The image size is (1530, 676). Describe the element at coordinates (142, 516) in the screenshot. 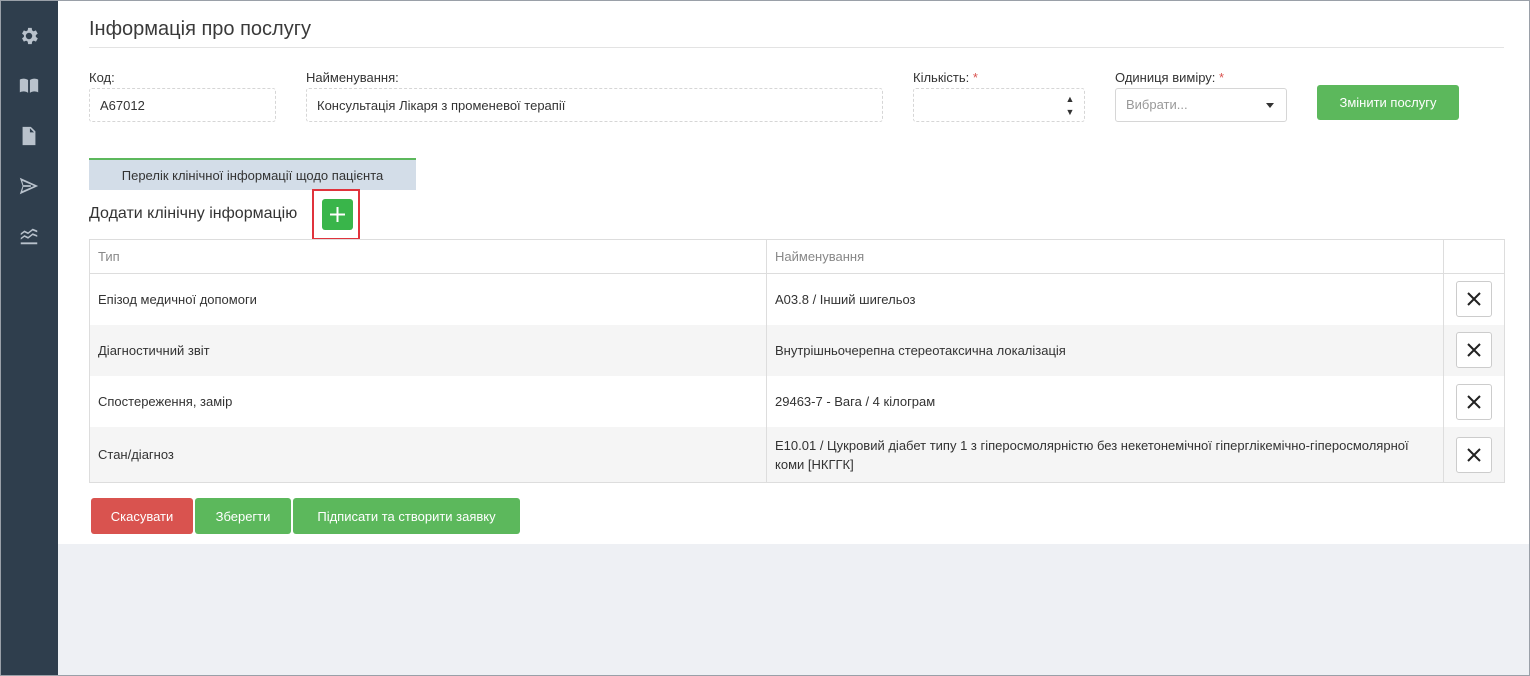

I see `cancel-button: Скасувати` at that location.